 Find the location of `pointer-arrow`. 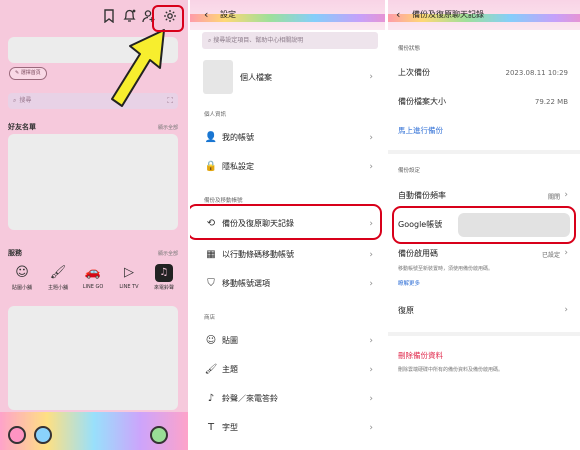

pointer-arrow is located at coordinates (138, 68).